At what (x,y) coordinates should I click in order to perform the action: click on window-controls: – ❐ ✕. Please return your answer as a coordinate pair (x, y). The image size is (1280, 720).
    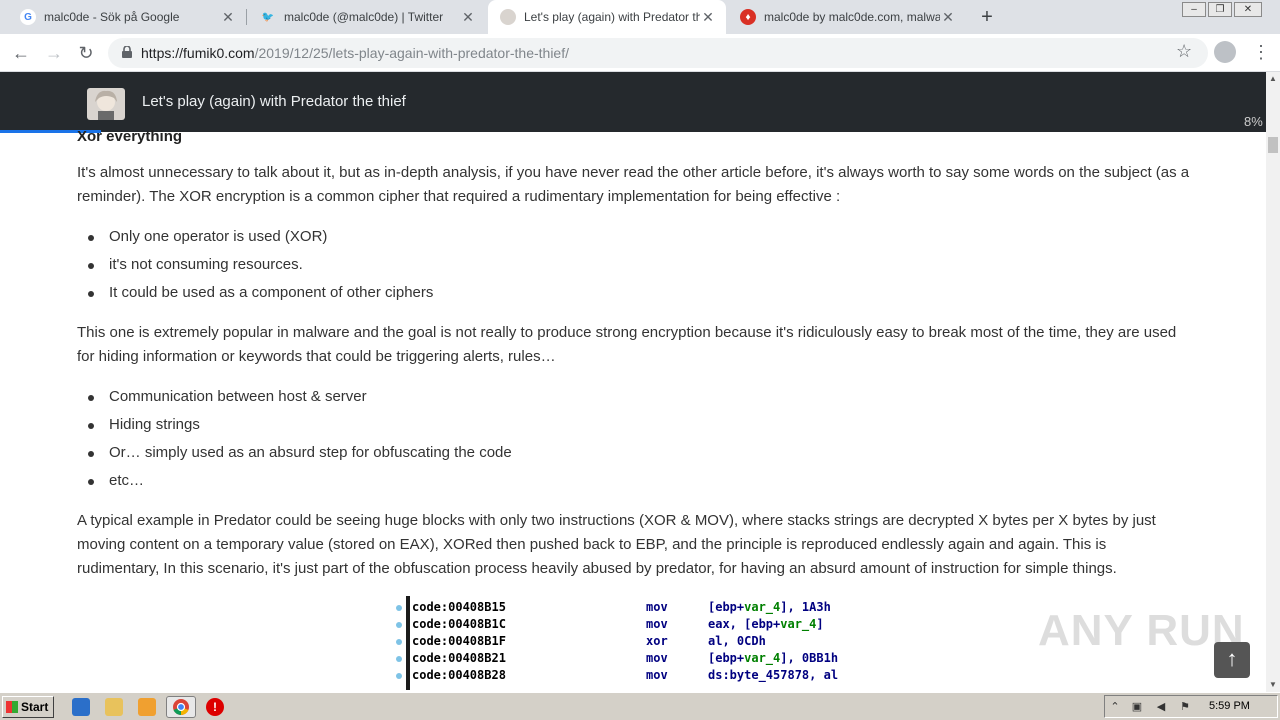
    Looking at the image, I should click on (1221, 9).